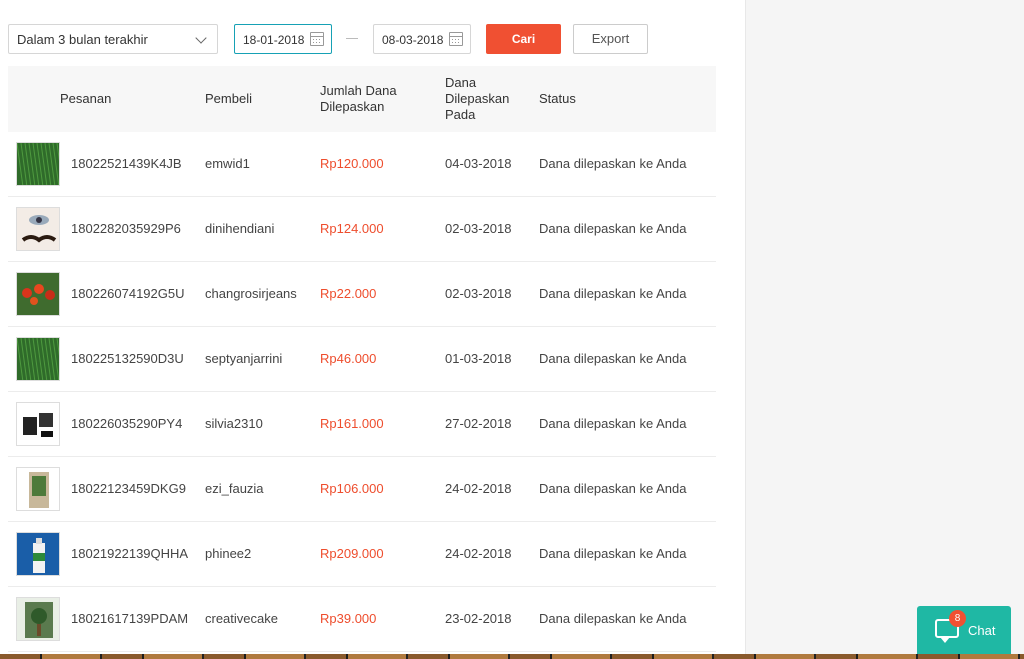 The image size is (1024, 659). What do you see at coordinates (478, 358) in the screenshot?
I see `released-date: 01-03-2018` at bounding box center [478, 358].